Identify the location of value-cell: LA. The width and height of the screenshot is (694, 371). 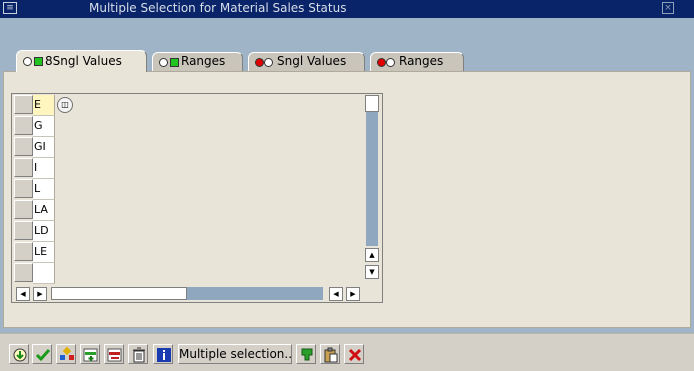
(44, 210).